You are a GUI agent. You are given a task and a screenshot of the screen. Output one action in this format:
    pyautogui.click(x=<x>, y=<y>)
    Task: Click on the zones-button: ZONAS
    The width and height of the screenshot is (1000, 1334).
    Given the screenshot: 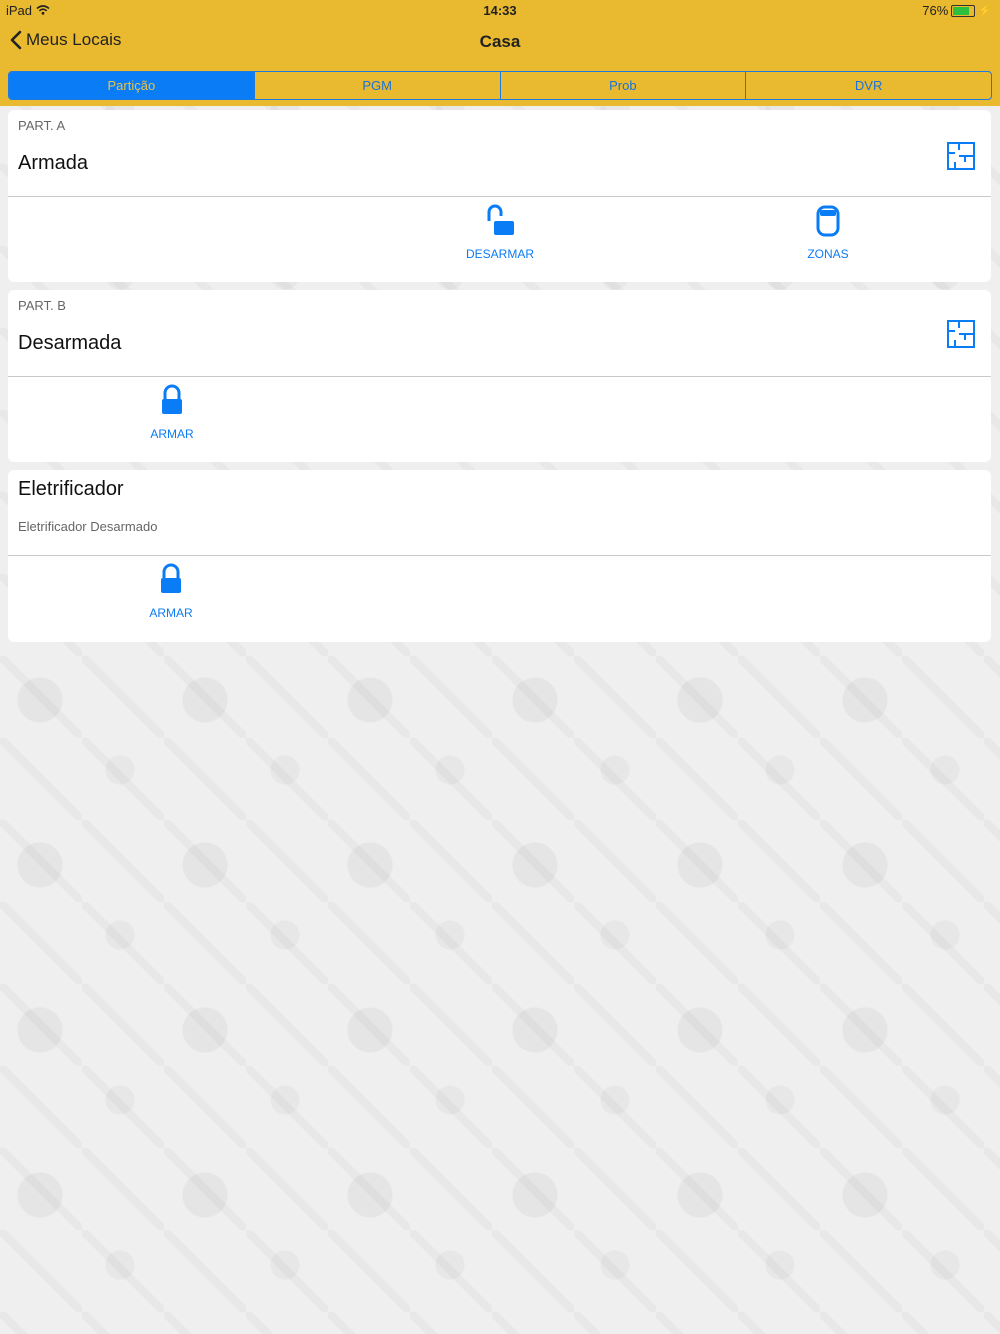 What is the action you would take?
    pyautogui.click(x=828, y=232)
    